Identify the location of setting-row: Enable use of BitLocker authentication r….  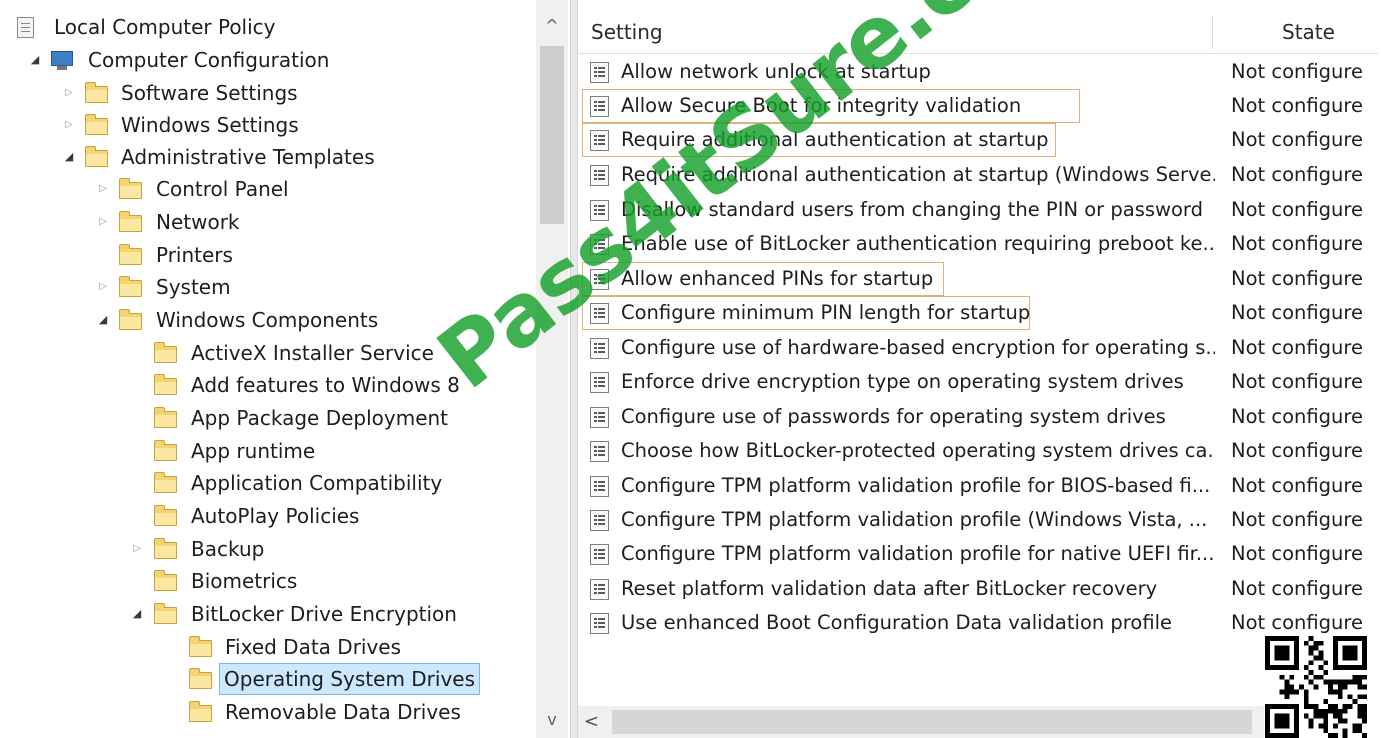
(978, 244).